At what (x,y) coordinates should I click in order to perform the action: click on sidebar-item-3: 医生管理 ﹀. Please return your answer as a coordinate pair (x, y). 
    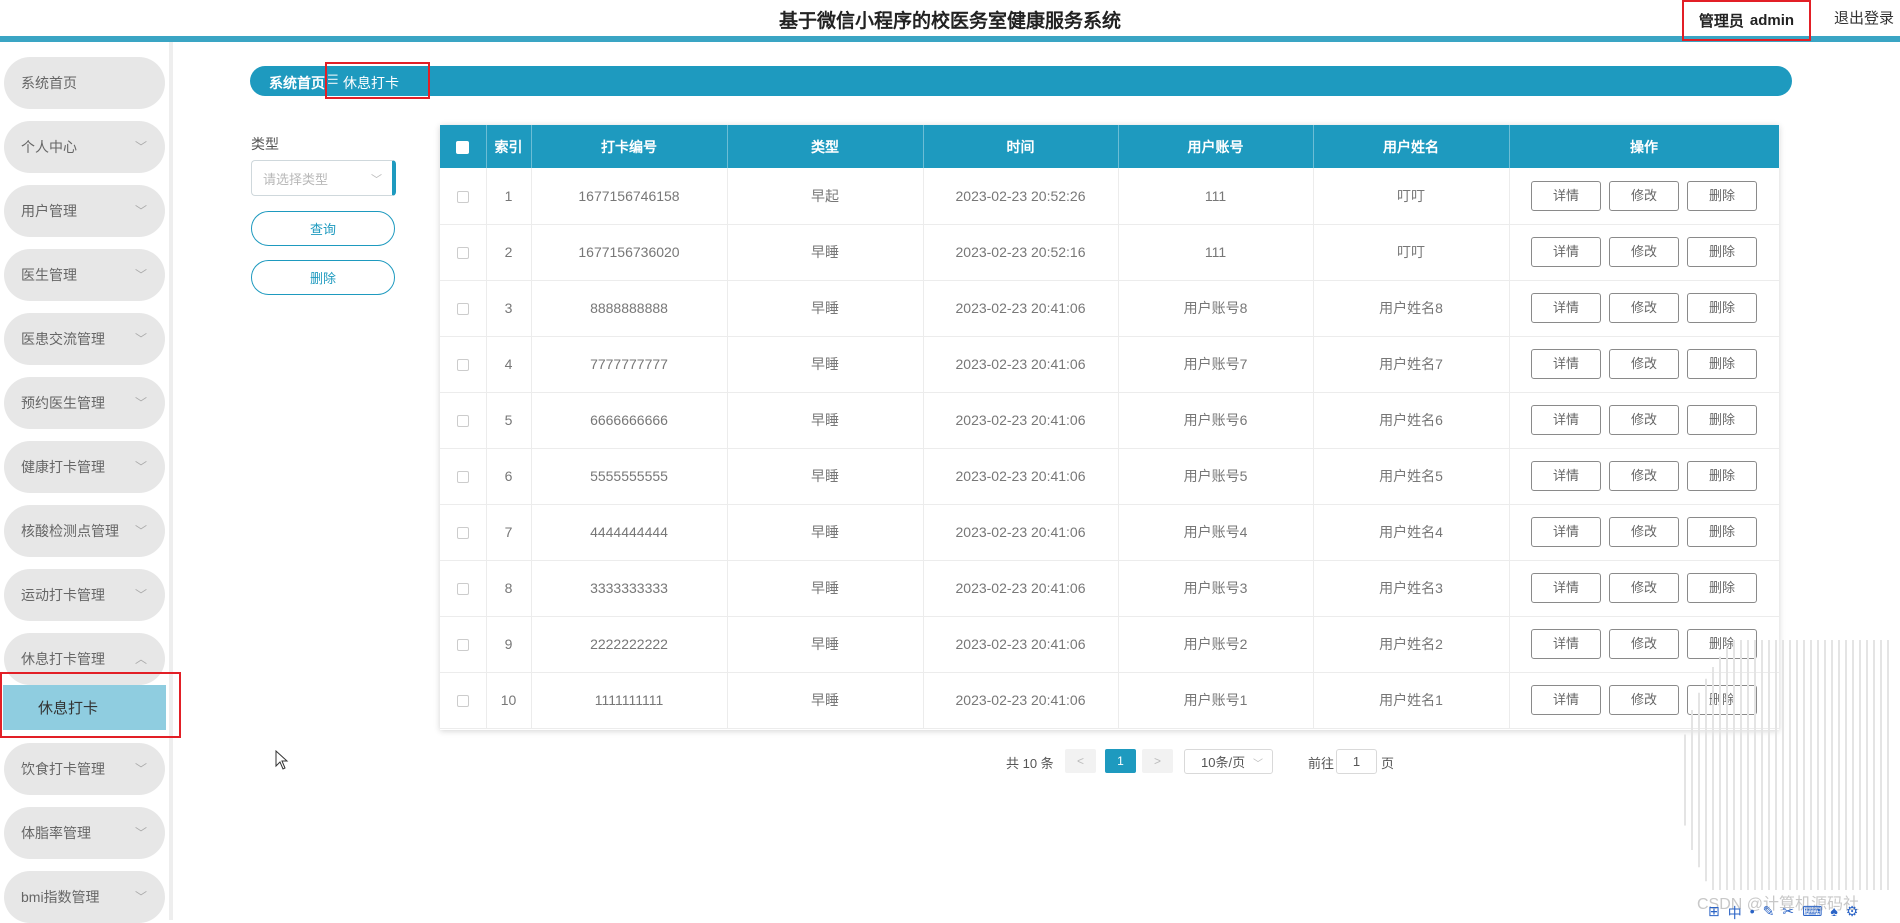
    Looking at the image, I should click on (84, 275).